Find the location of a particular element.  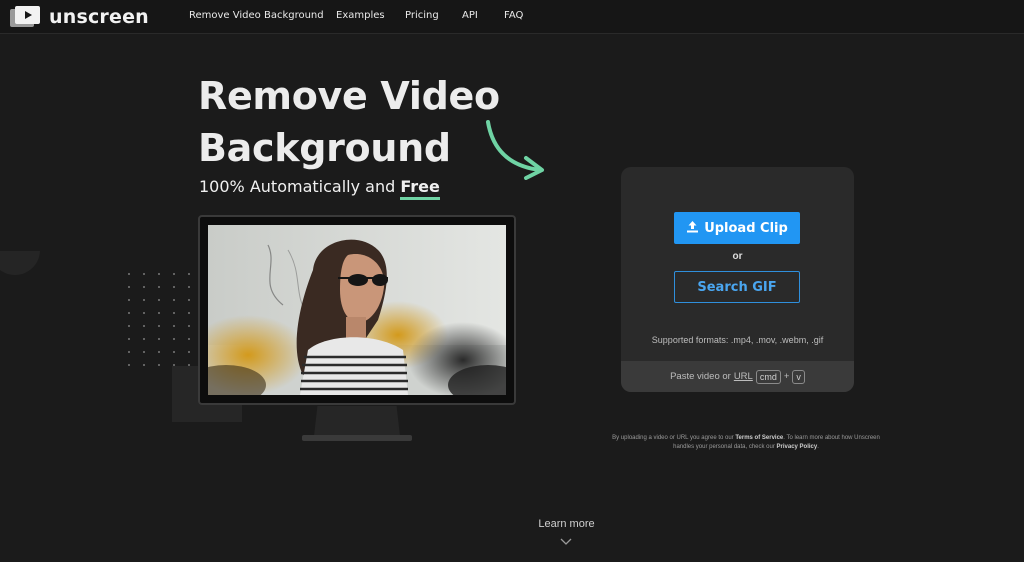

or-separator: or is located at coordinates (737, 256).